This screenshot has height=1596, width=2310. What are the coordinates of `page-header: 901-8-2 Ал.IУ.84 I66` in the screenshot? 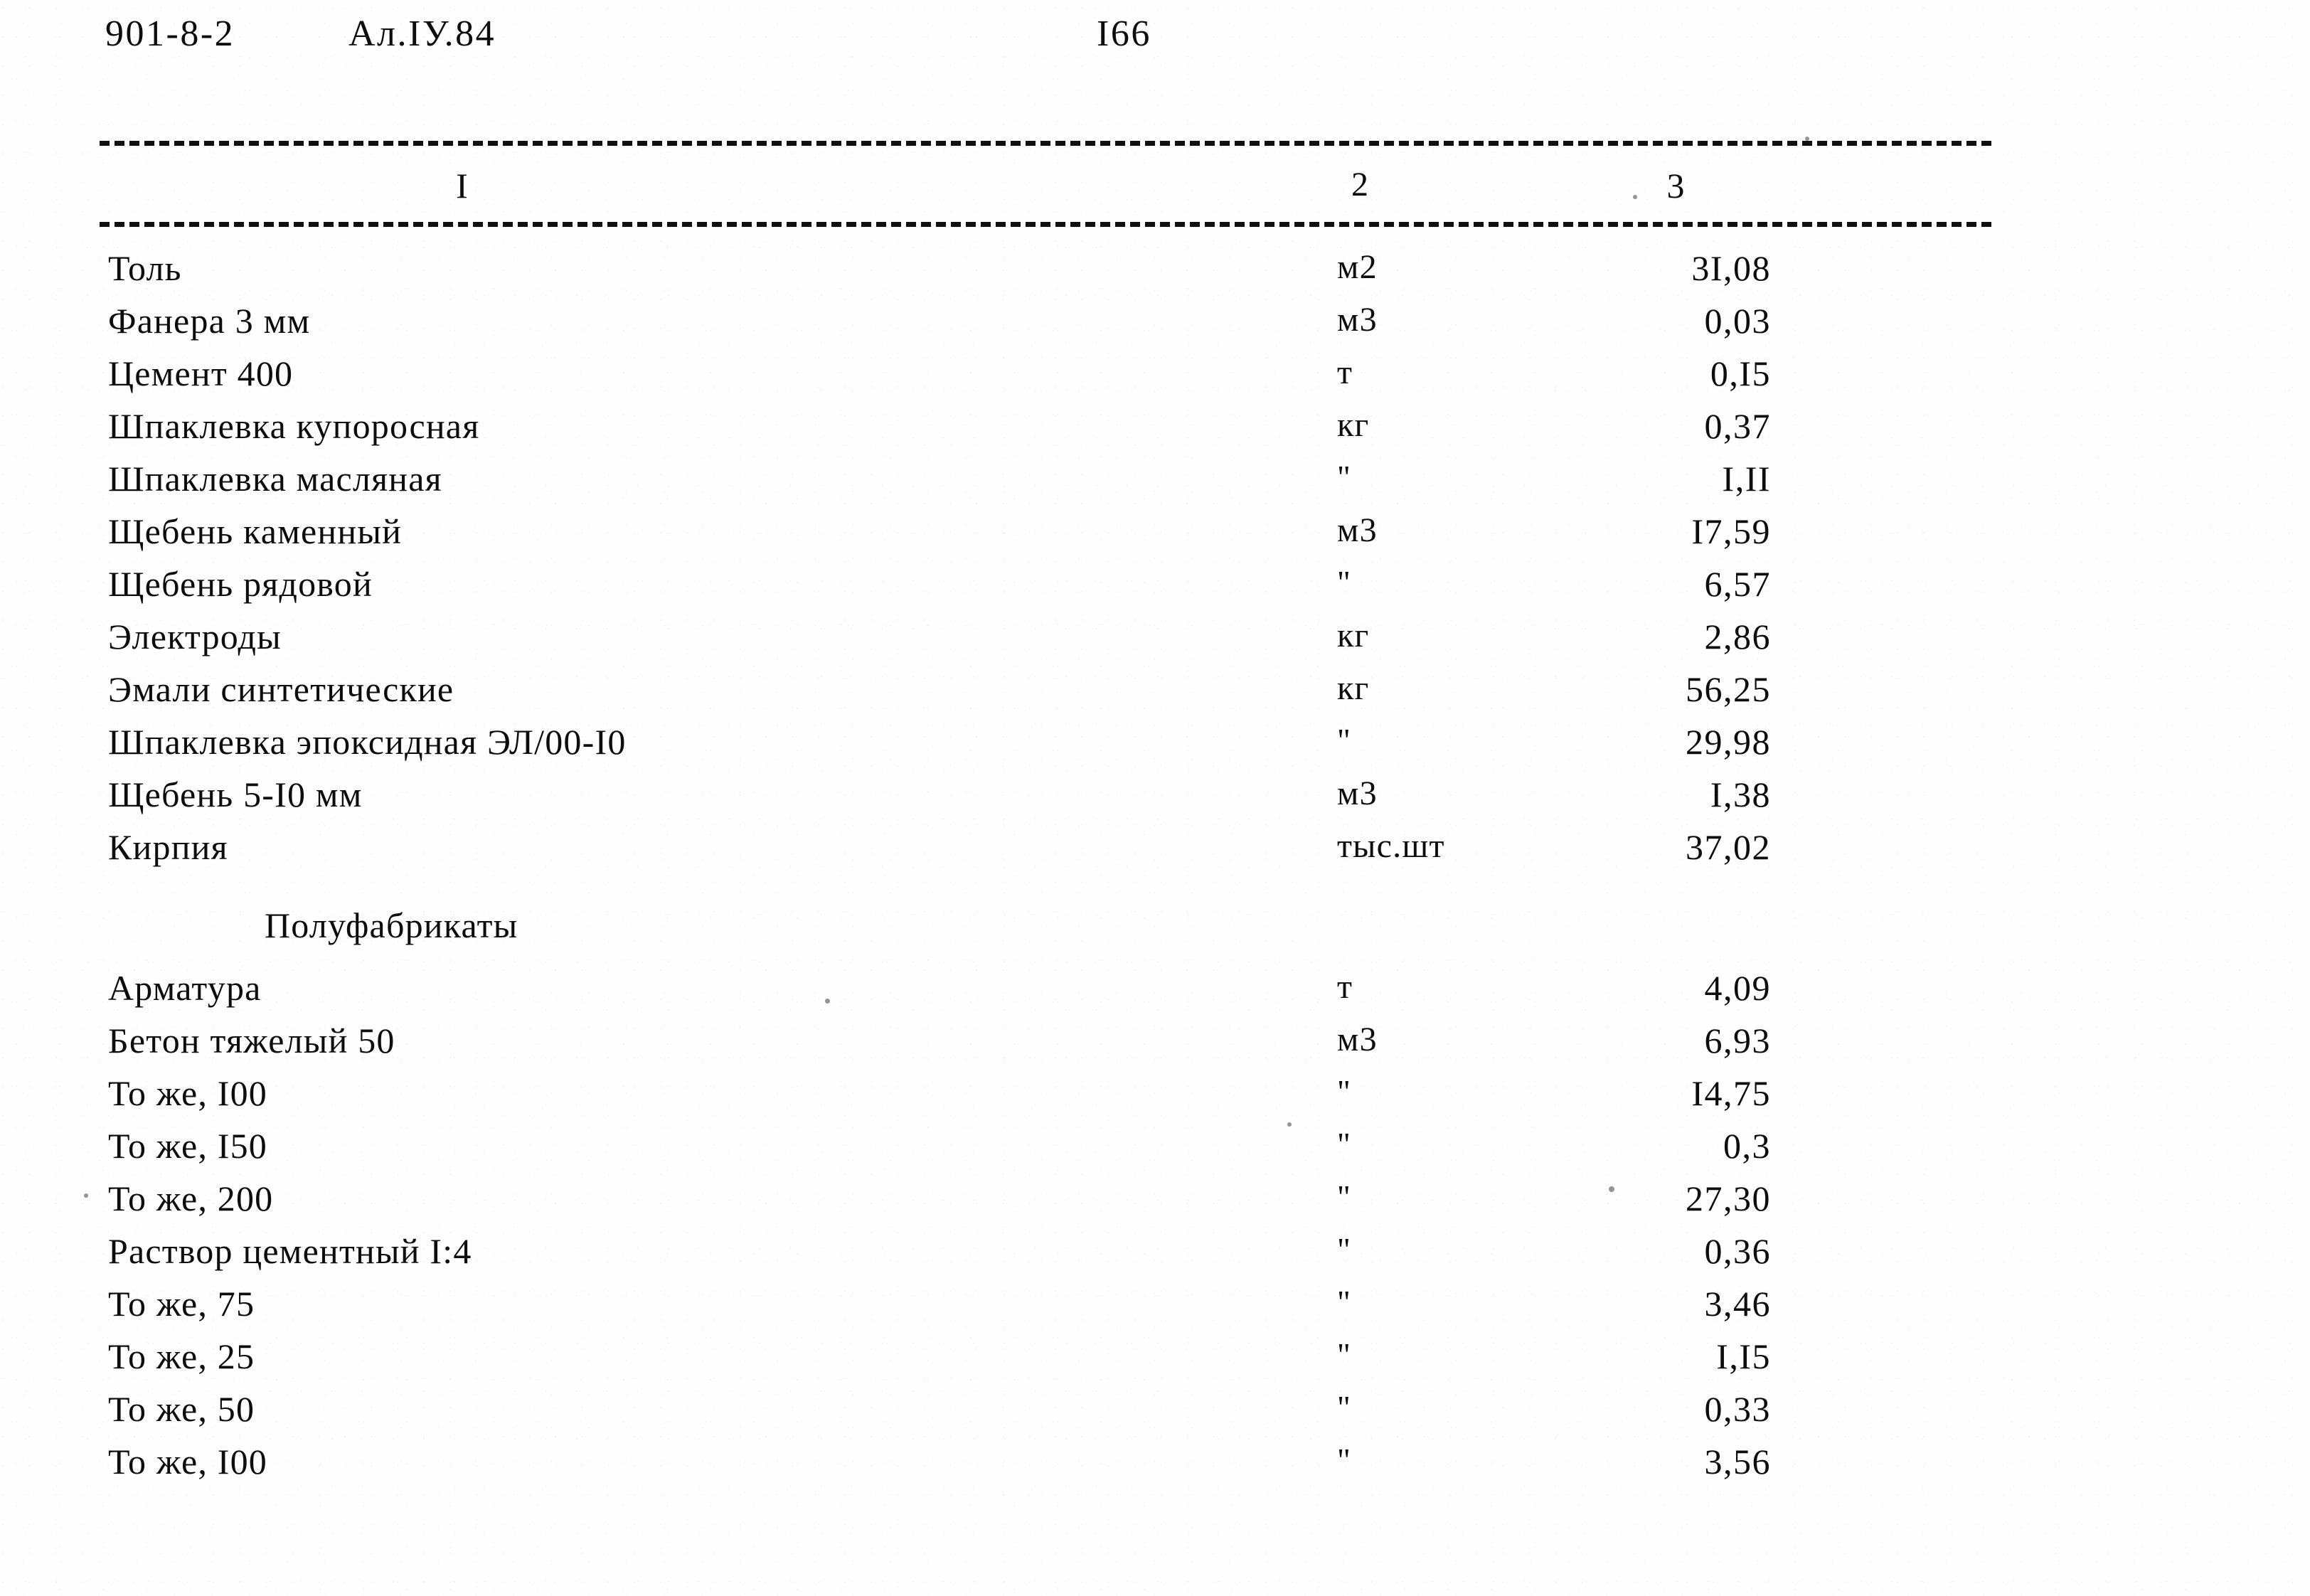 It's located at (1155, 41).